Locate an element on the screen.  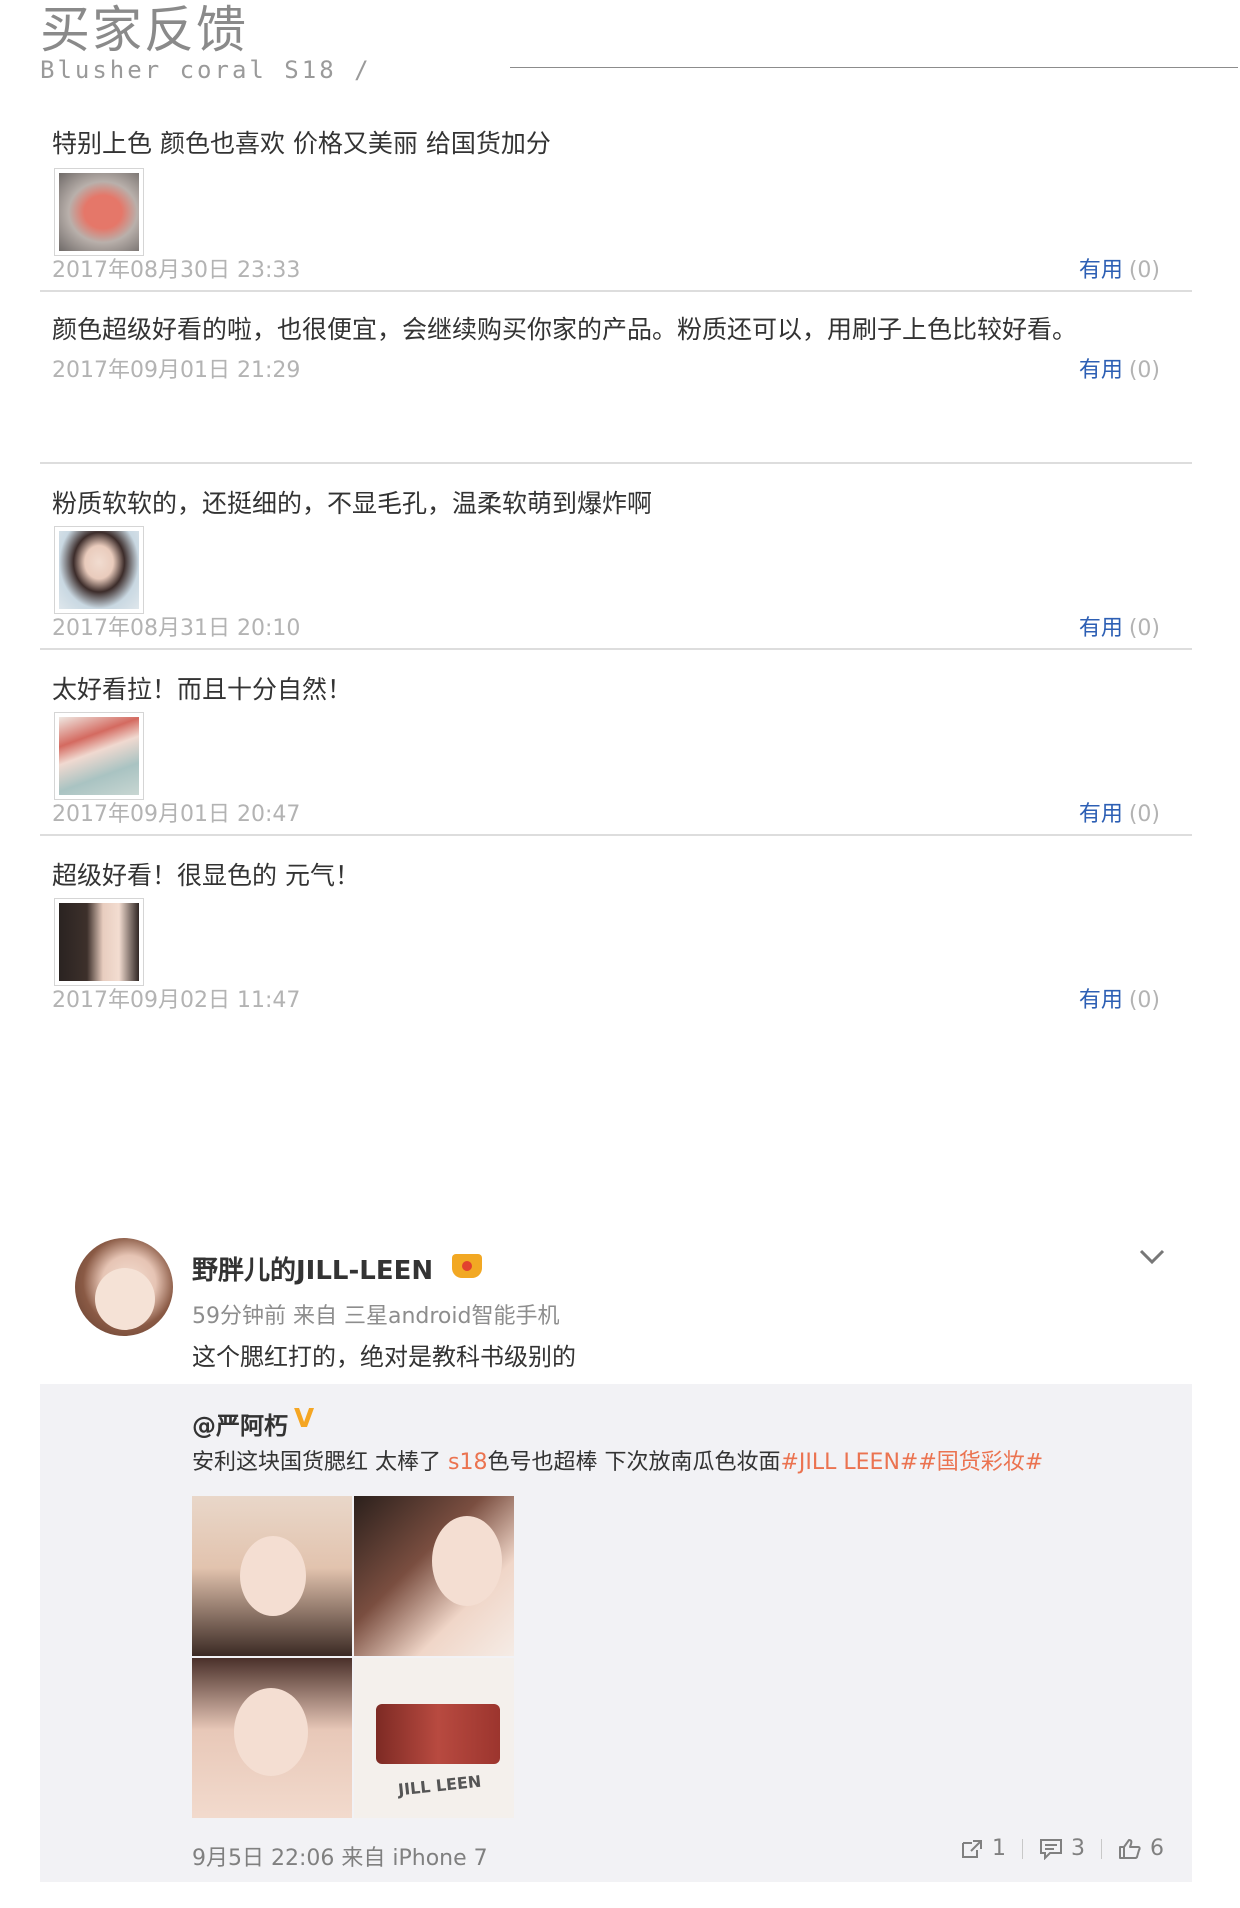
repost-count: 1 is located at coordinates (999, 1848).